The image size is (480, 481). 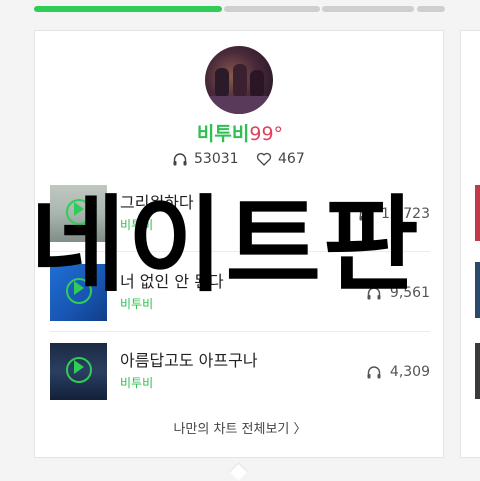 What do you see at coordinates (240, 372) in the screenshot?
I see `track-row: 아름답고도 아프구나 비투비 4,309` at bounding box center [240, 372].